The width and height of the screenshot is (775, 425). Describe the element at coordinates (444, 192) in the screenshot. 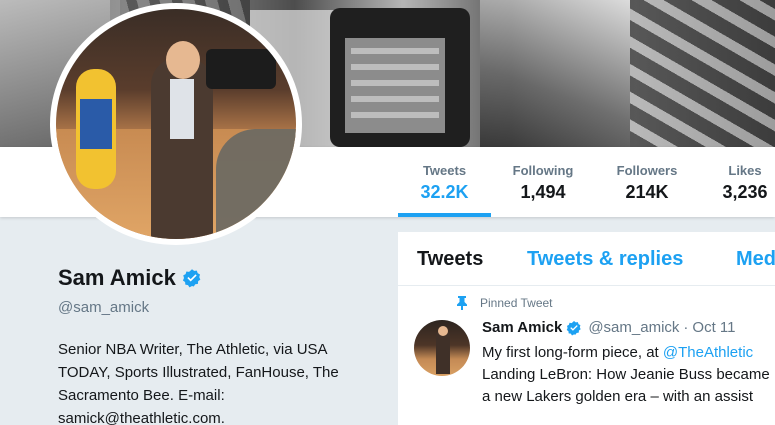

I see `stat-value: 32.2K` at that location.